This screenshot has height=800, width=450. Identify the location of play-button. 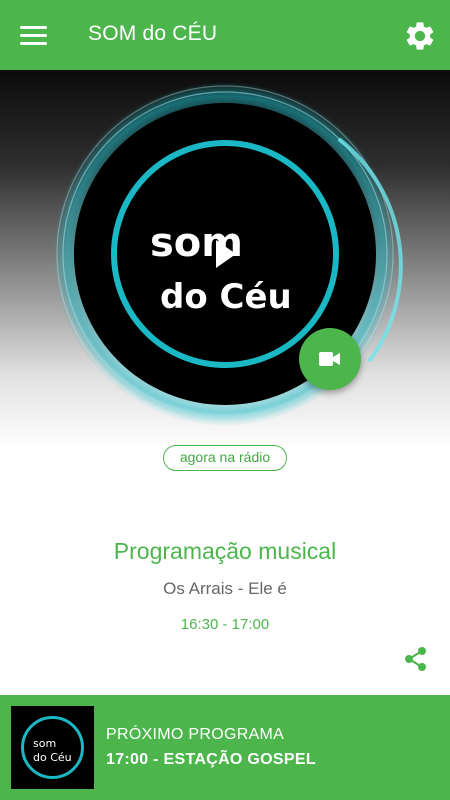
(225, 254).